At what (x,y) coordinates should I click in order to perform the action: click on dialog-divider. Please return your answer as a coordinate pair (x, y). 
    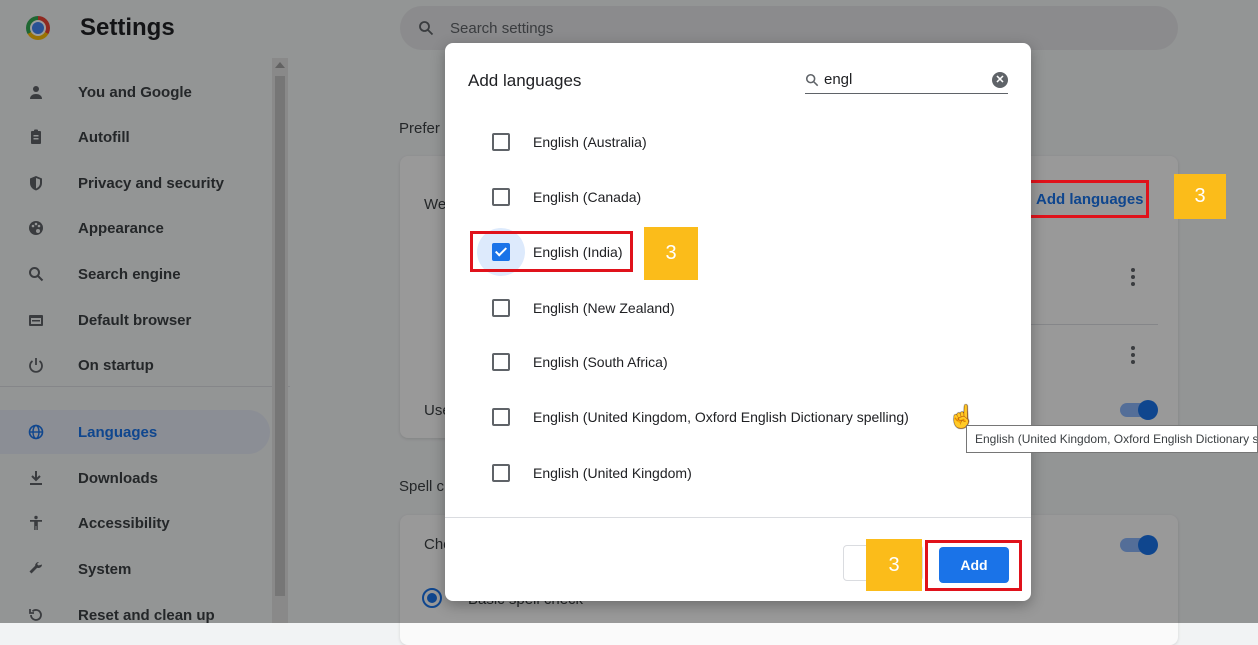
    Looking at the image, I should click on (738, 517).